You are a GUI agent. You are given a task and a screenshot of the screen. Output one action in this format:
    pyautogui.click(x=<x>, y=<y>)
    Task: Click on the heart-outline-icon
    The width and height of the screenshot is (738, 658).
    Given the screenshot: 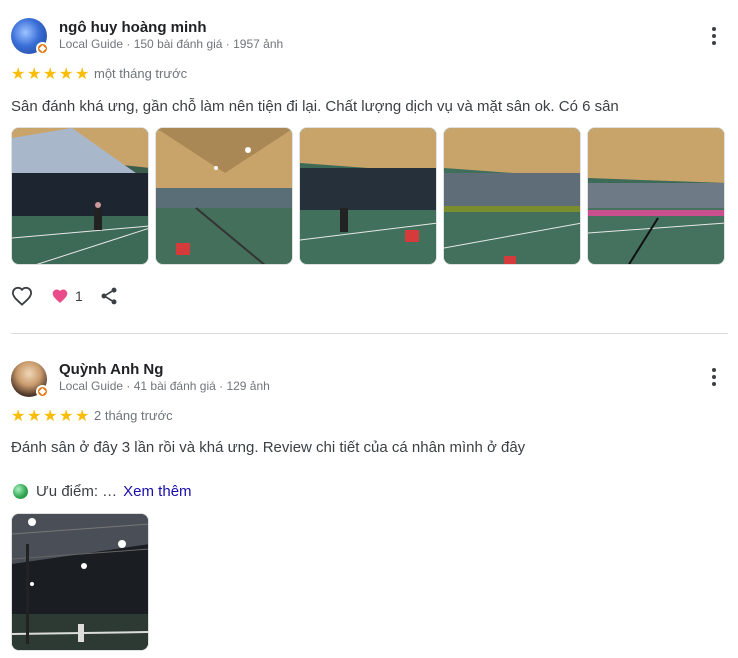 What is the action you would take?
    pyautogui.click(x=22, y=296)
    